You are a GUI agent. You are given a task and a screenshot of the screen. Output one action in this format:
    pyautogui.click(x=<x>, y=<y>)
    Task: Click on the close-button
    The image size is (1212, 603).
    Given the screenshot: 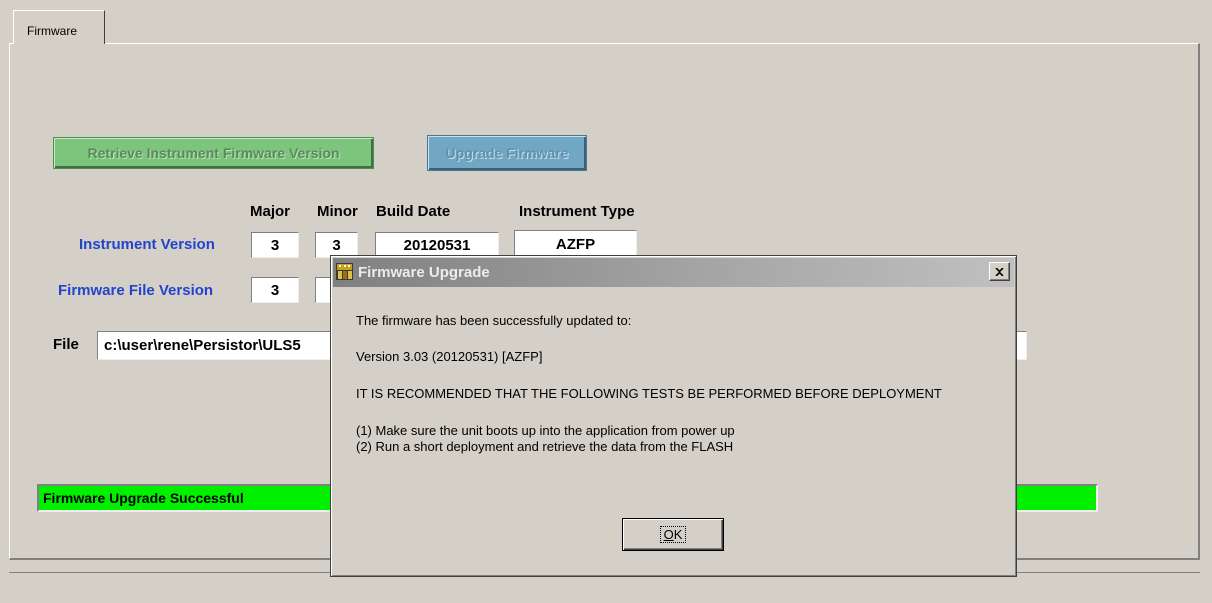 What is the action you would take?
    pyautogui.click(x=999, y=271)
    